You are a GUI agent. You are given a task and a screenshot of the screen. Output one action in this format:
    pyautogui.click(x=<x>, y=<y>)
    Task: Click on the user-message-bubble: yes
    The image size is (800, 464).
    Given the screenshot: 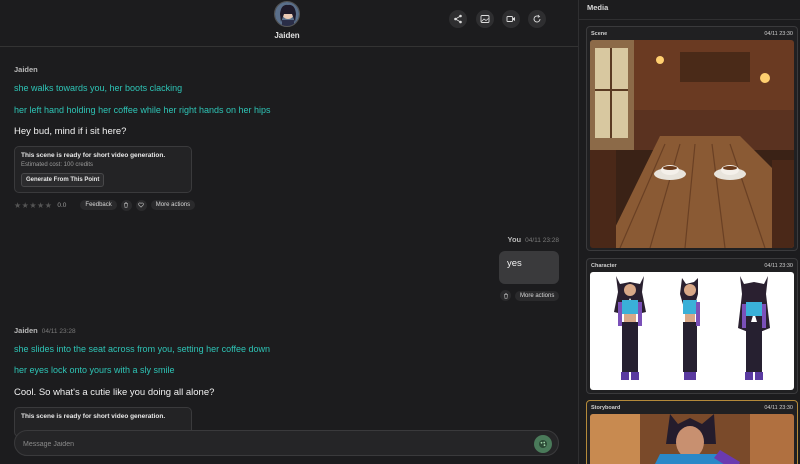 What is the action you would take?
    pyautogui.click(x=529, y=267)
    